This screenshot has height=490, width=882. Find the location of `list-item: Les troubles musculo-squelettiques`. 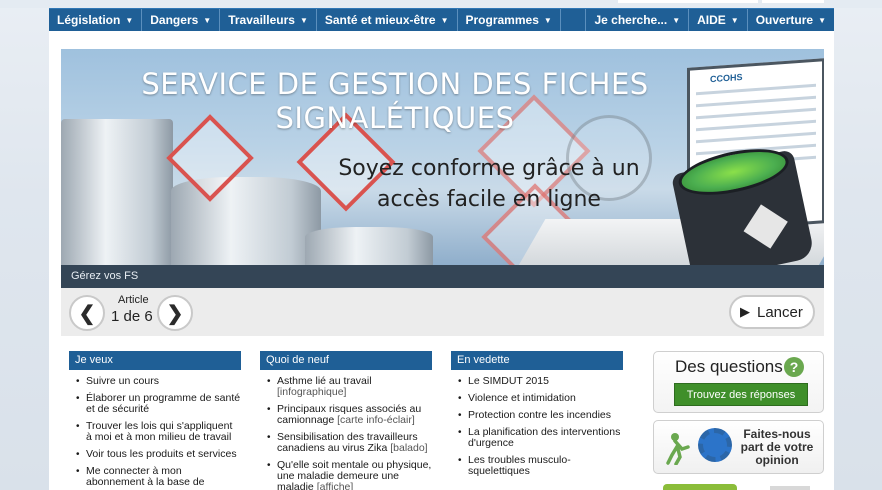

list-item: Les troubles musculo-squelettiques is located at coordinates (537, 466).